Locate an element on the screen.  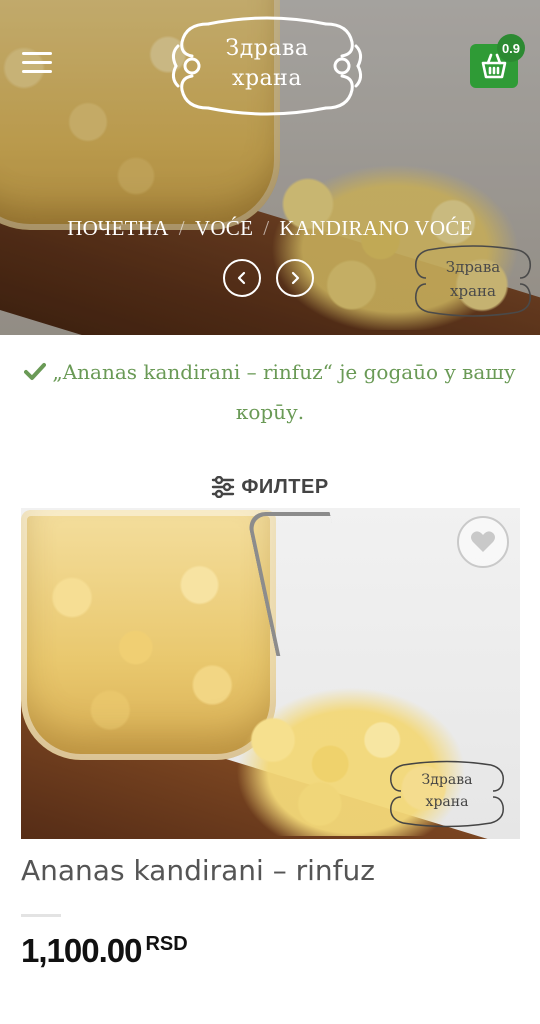
breadcrumb-kandirano-voce: KANDIRANO VOĆE is located at coordinates (375, 228).